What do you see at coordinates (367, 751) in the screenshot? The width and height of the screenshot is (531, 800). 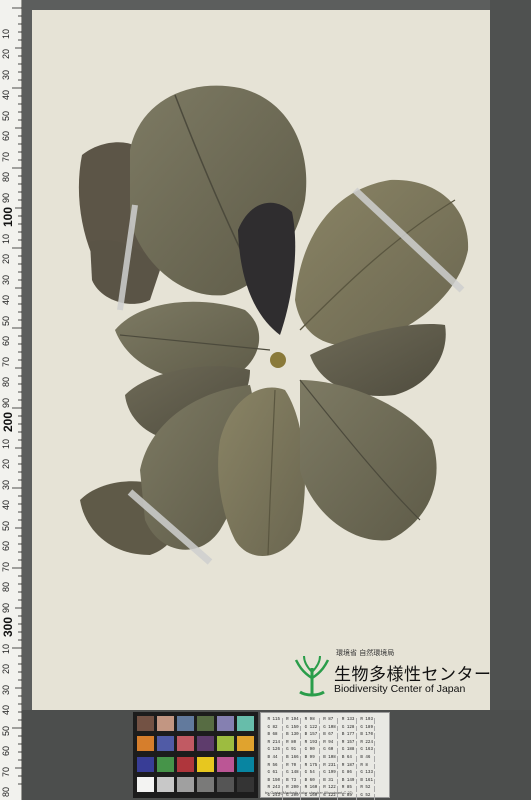 I see `rgb-value: G 163` at bounding box center [367, 751].